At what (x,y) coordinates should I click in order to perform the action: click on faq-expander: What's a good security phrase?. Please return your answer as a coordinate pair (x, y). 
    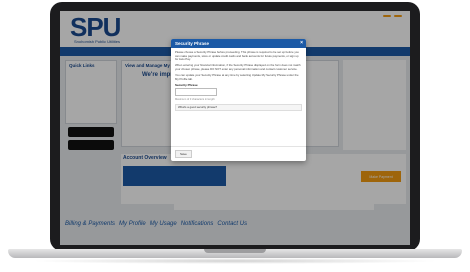
    Looking at the image, I should click on (238, 107).